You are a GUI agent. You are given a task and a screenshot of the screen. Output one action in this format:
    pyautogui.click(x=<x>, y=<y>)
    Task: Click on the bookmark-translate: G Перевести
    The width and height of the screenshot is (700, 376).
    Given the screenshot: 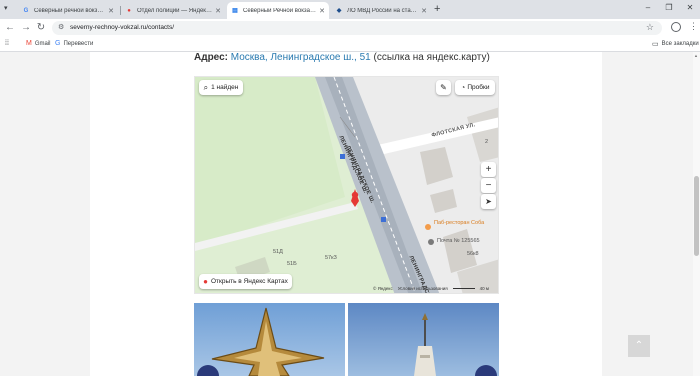 What is the action you would take?
    pyautogui.click(x=74, y=43)
    